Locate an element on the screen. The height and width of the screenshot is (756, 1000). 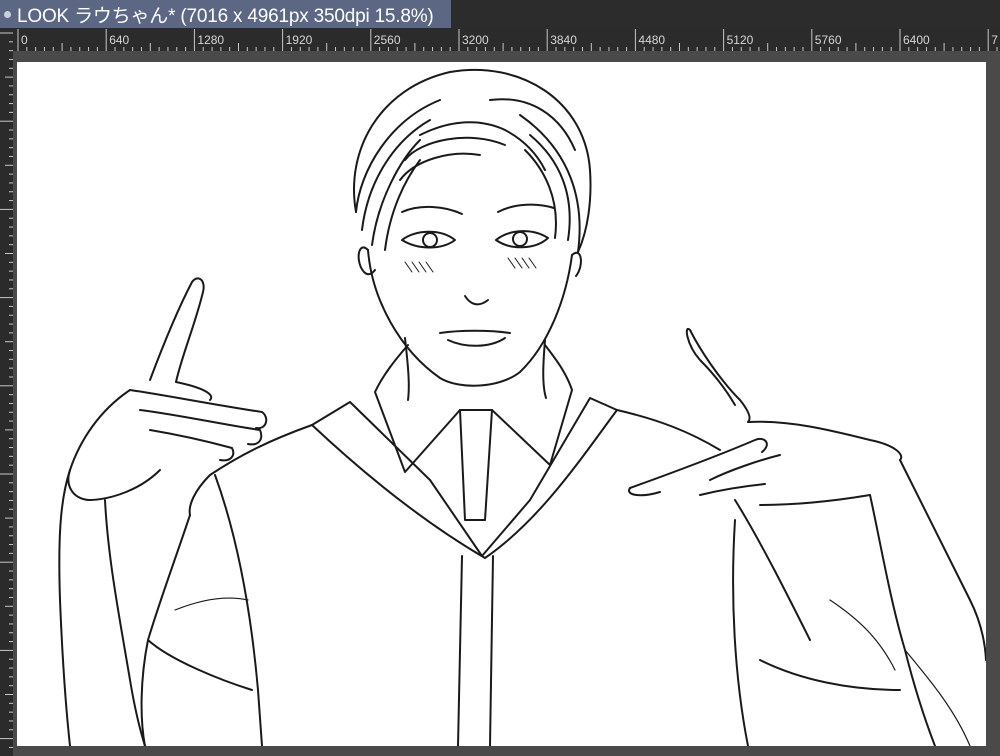
neck is located at coordinates (475, 369).